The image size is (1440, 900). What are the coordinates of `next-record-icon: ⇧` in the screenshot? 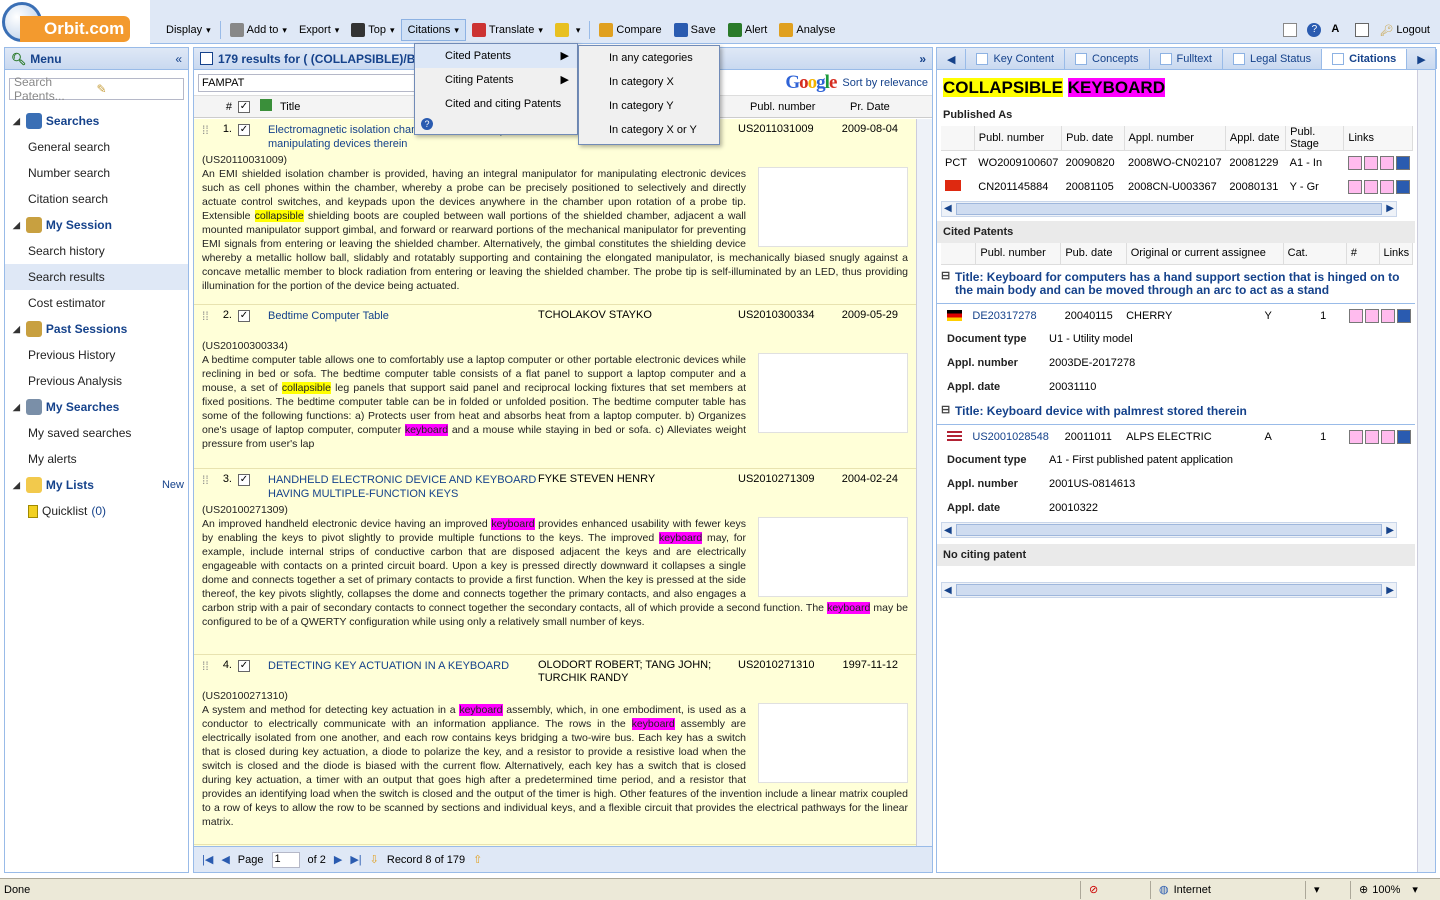 It's located at (477, 859).